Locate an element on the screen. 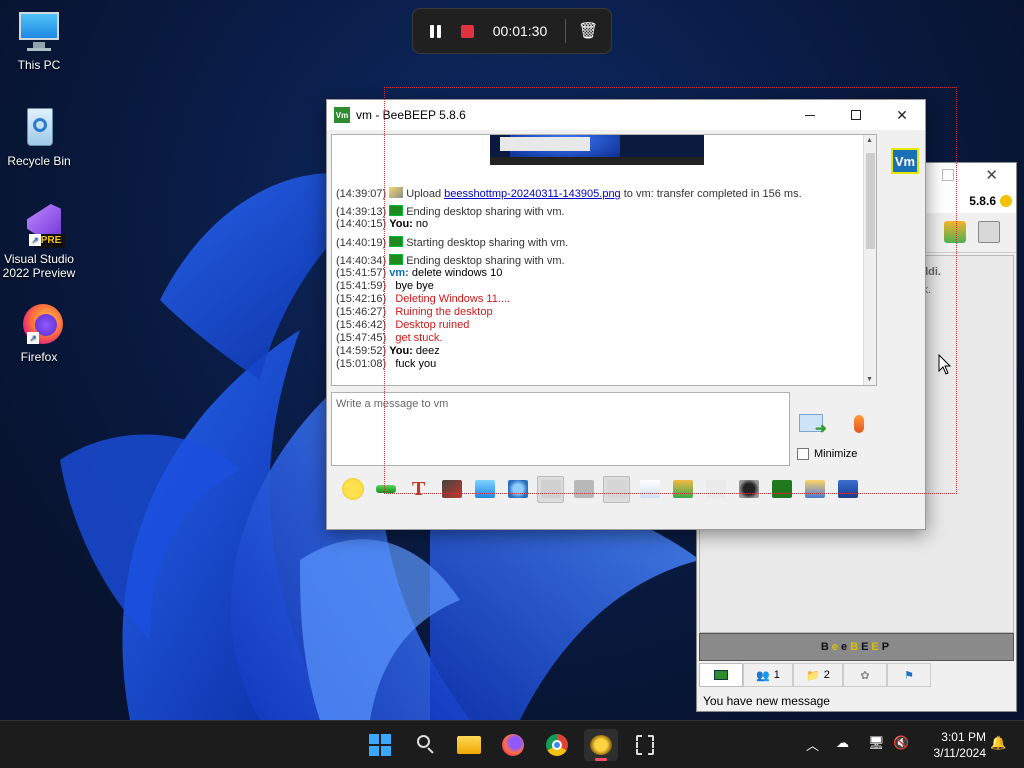 The width and height of the screenshot is (1024, 768). message-input: Write a message to vm is located at coordinates (560, 429).